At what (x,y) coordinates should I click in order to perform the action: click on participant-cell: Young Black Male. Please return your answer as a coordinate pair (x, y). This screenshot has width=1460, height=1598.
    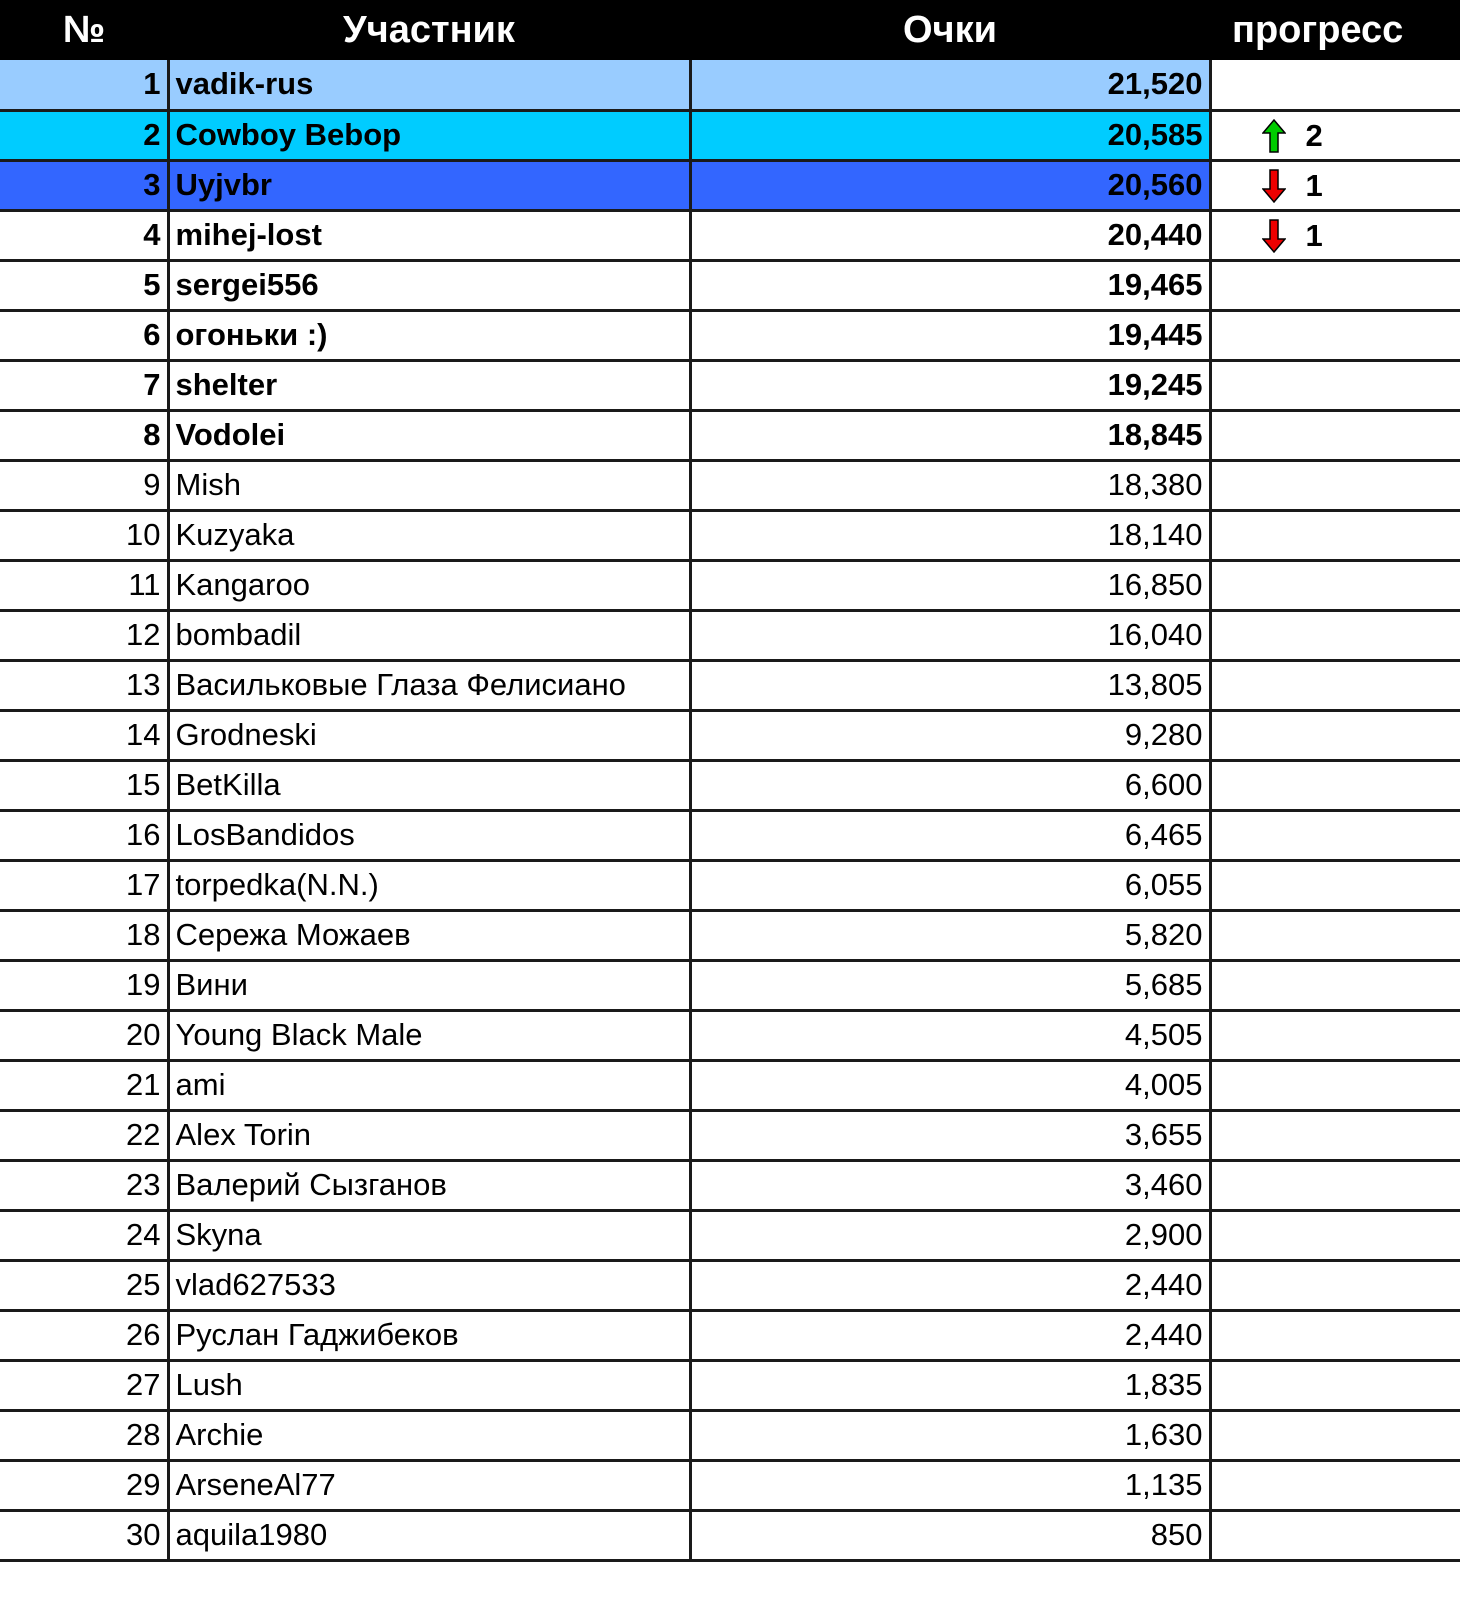
    Looking at the image, I should click on (430, 1036).